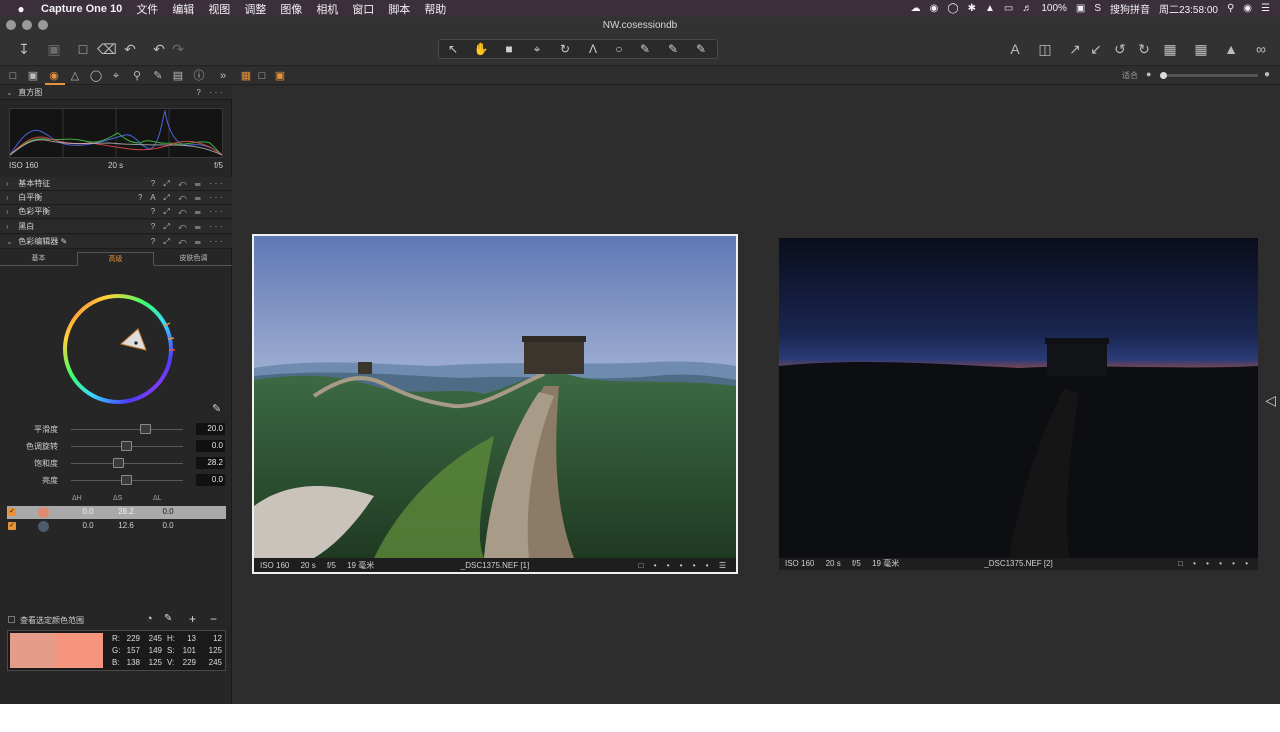 The image size is (1280, 732). I want to click on slider-hue-rotation: 色调旋转 0.0, so click(116, 446).